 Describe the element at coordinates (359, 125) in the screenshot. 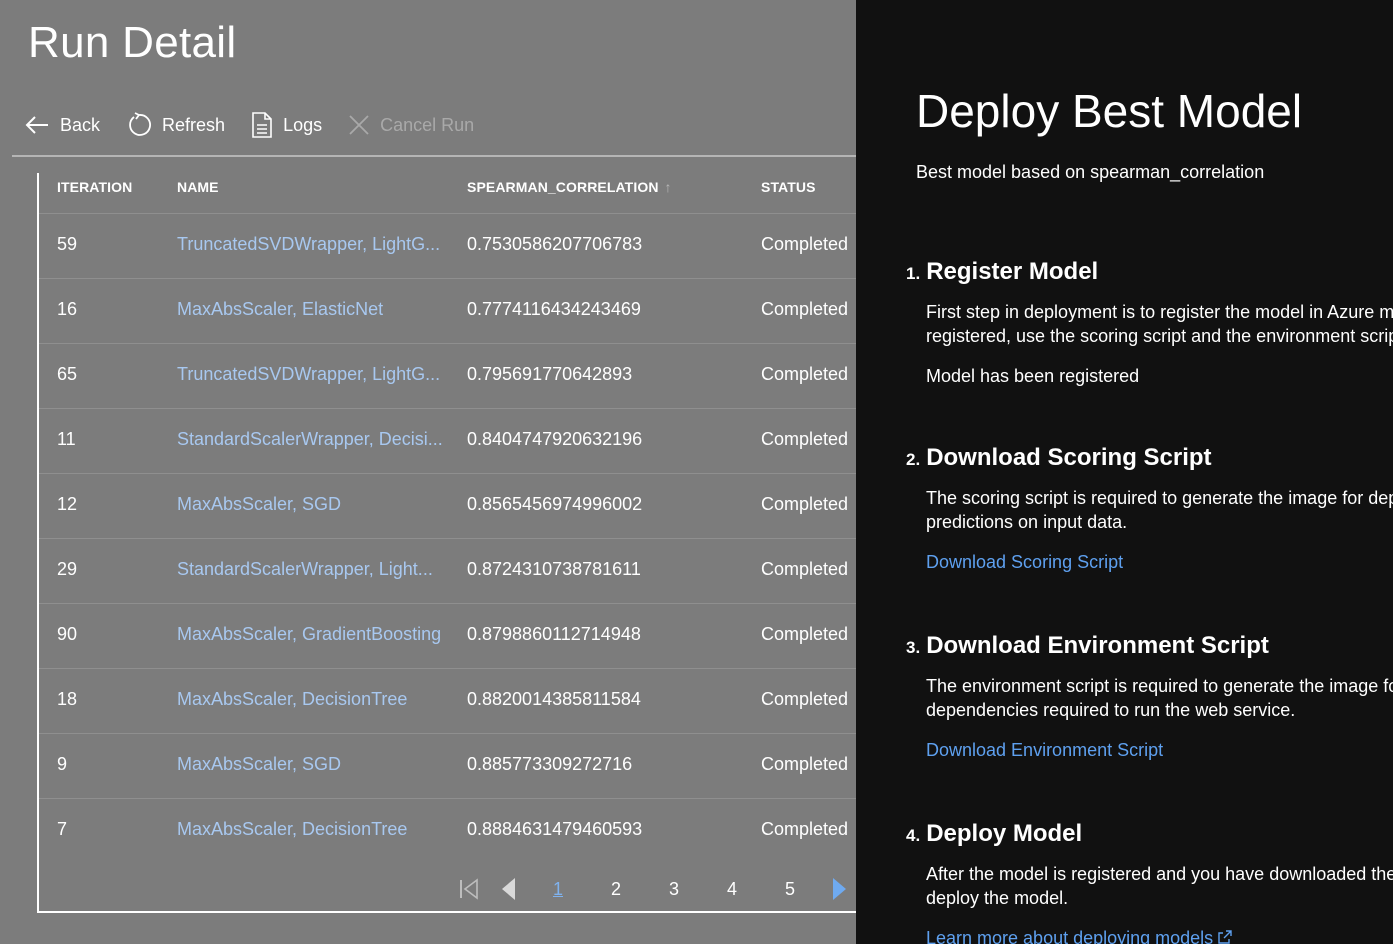

I see `close-icon` at that location.